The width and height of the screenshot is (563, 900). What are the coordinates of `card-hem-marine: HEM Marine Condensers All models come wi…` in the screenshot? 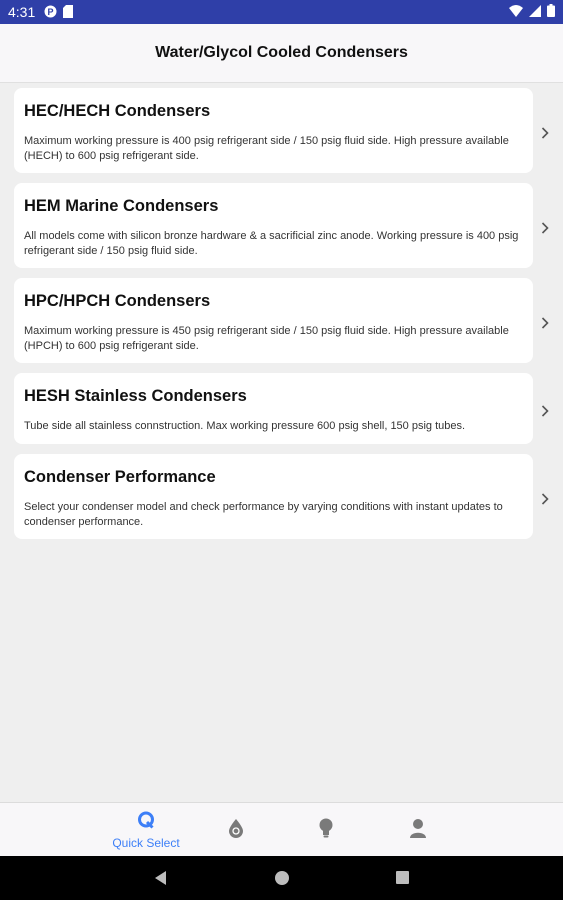 It's located at (273, 225).